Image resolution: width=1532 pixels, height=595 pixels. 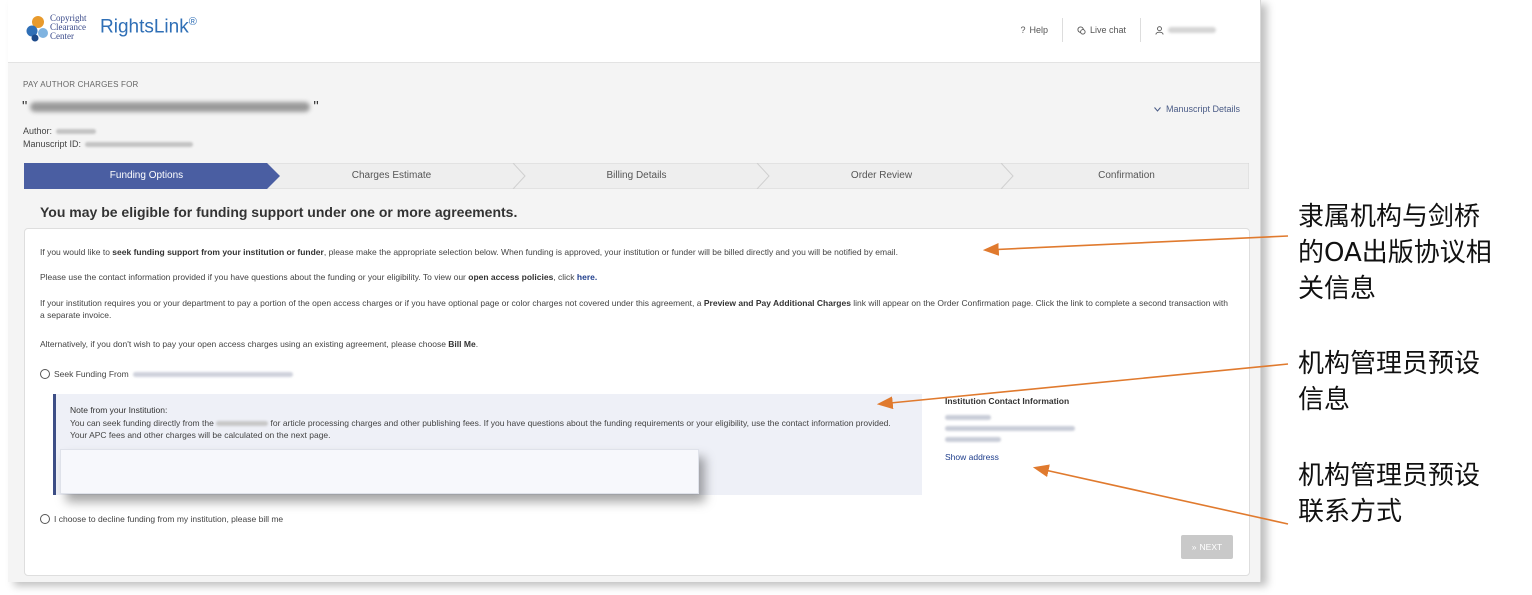 I want to click on annotation-arrow-admin-info, so click(x=1082, y=386).